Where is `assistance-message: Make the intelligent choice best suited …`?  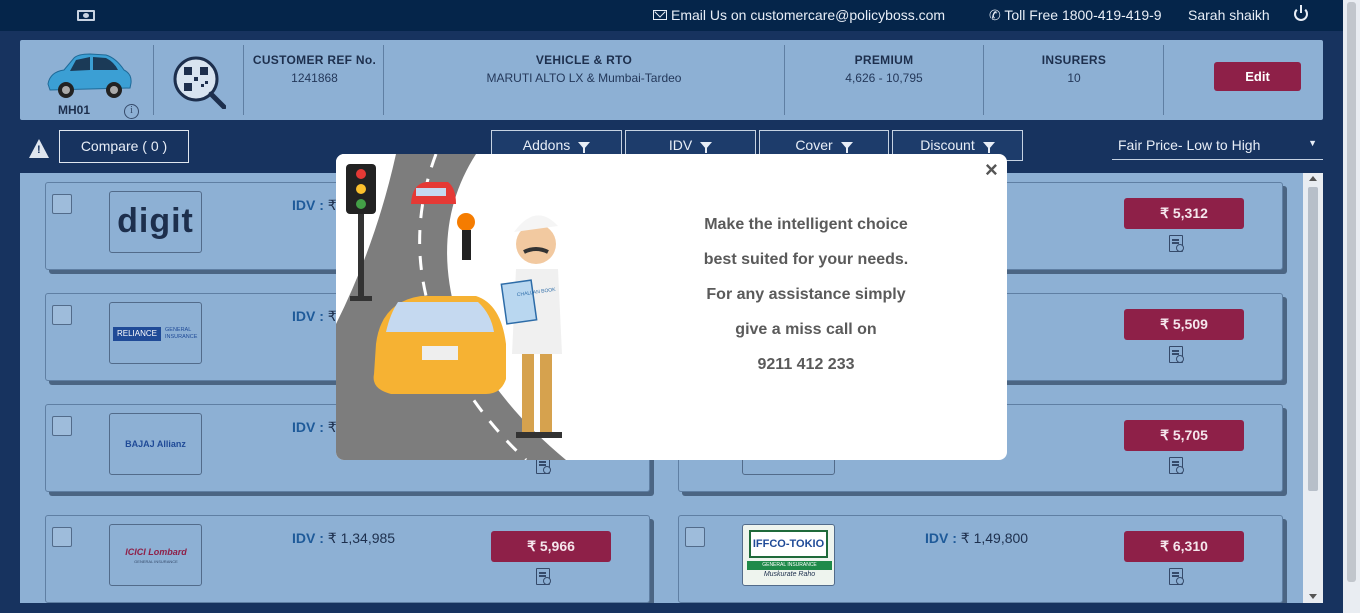
assistance-message: Make the intelligent choice best suited … is located at coordinates (806, 303).